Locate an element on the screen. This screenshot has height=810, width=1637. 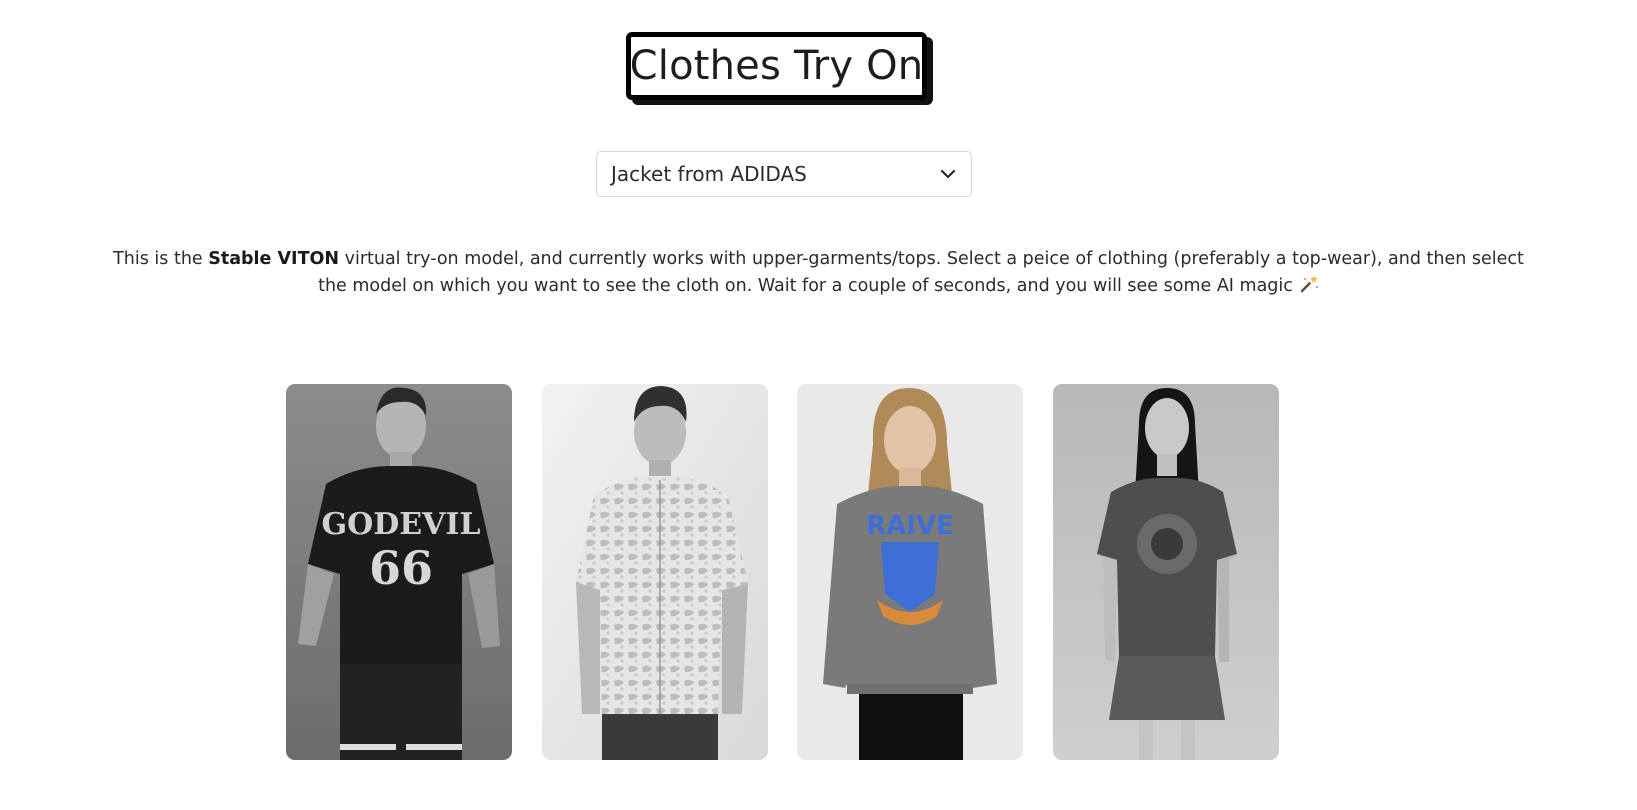
magic-wand-icon is located at coordinates (1309, 284).